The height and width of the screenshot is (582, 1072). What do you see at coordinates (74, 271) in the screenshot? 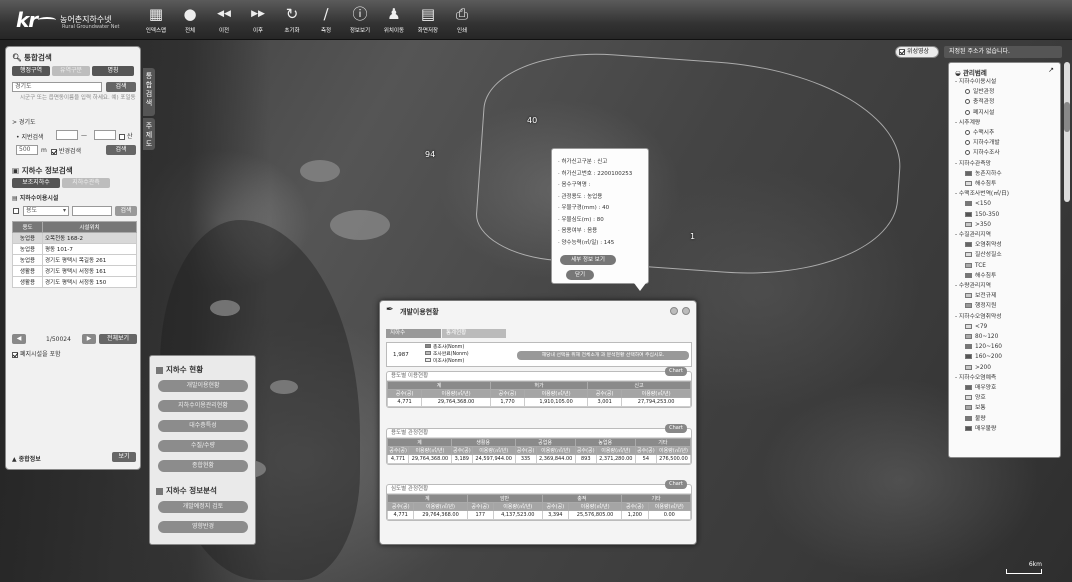
I see `table-row: 생활용 경기도 평택시 서정동 161` at bounding box center [74, 271].